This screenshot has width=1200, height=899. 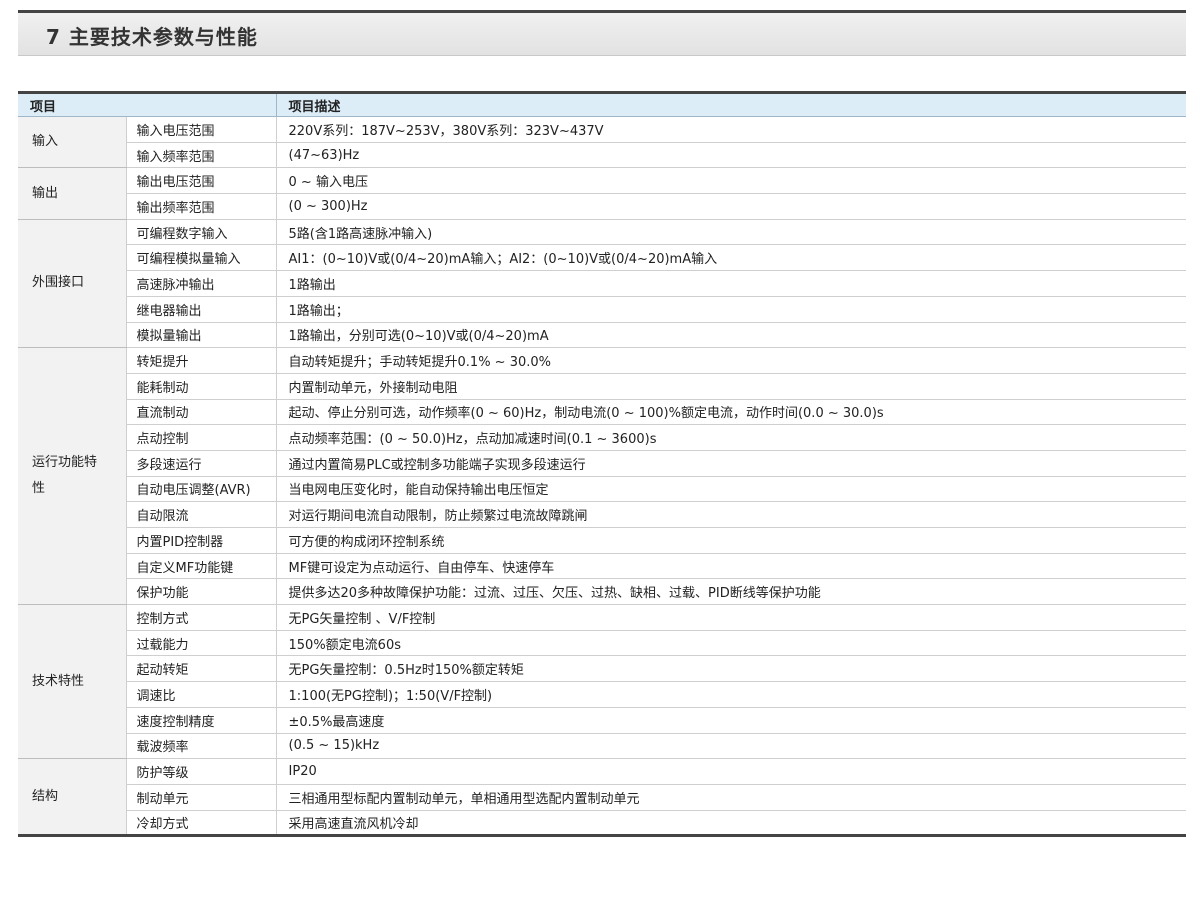 What do you see at coordinates (201, 720) in the screenshot?
I see `item-cell: 速度控制精度` at bounding box center [201, 720].